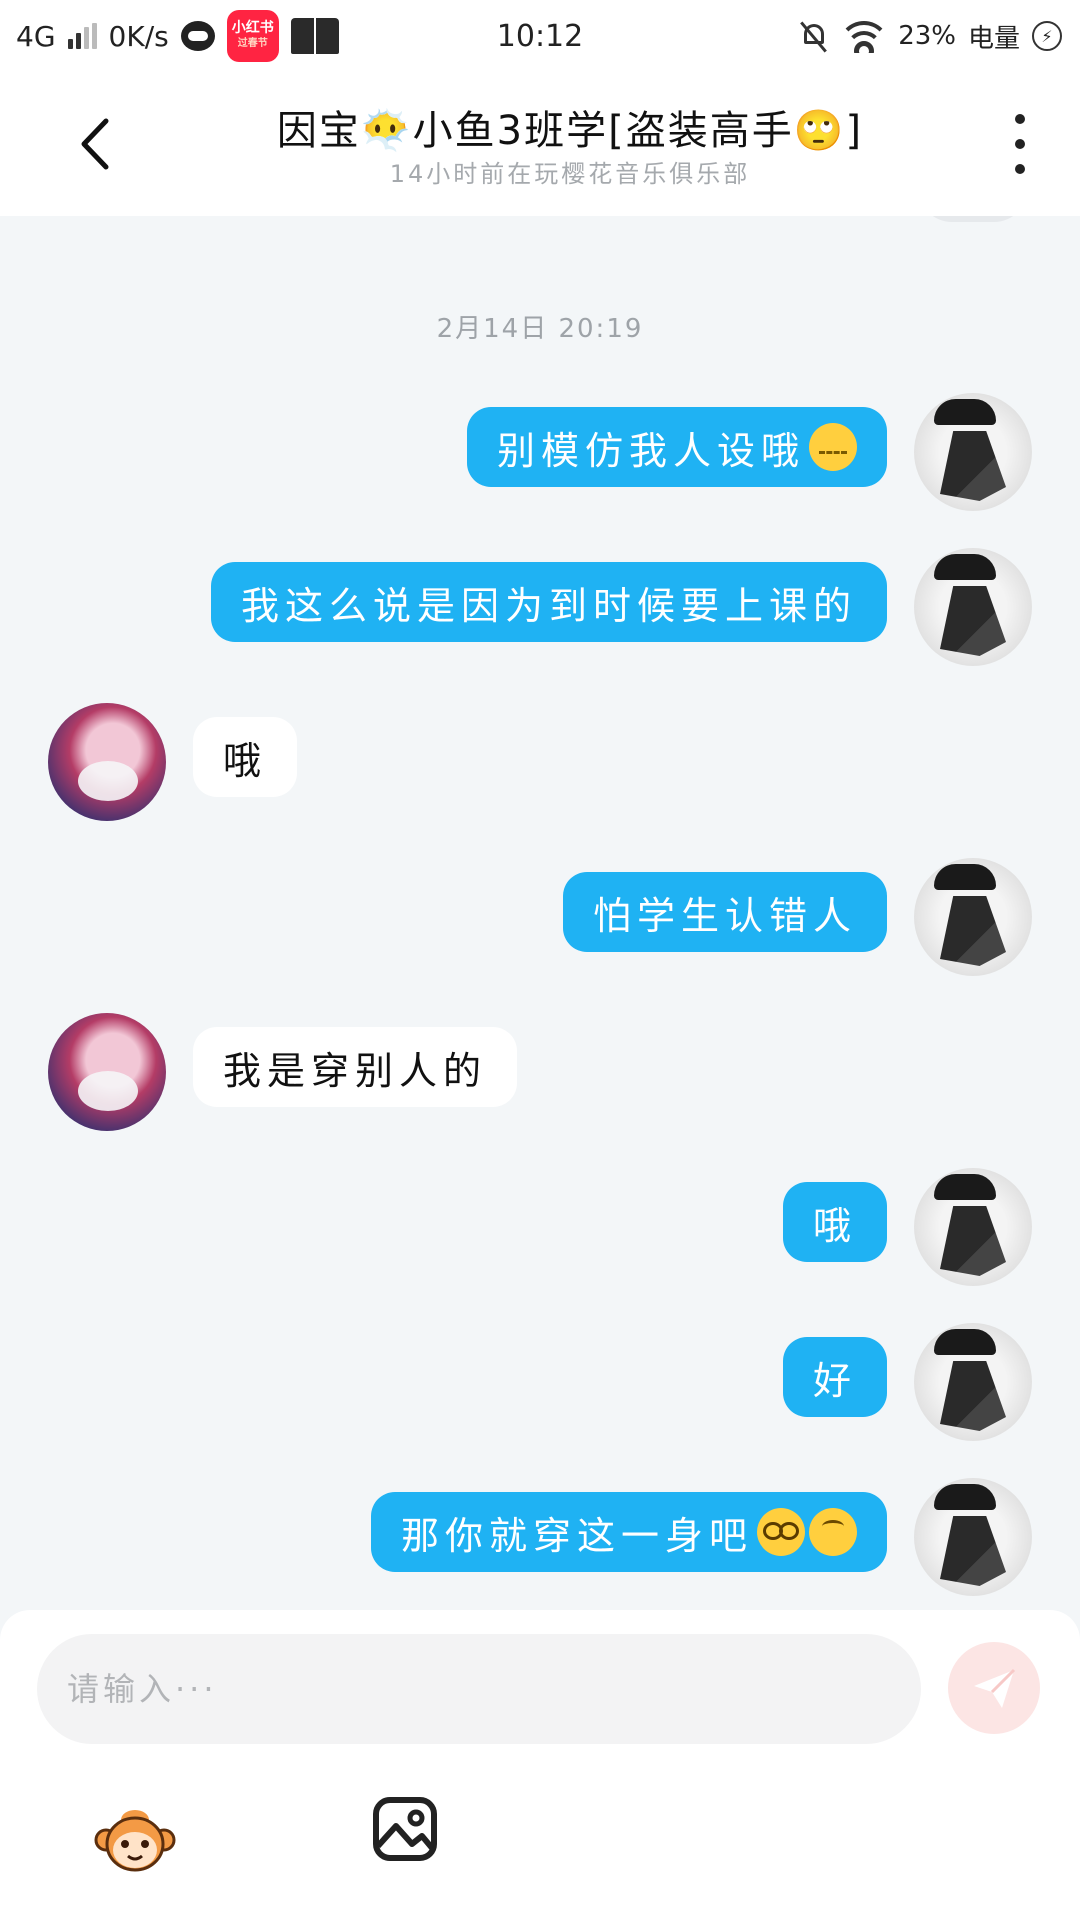  I want to click on contact-status: 14小时前在玩樱花音乐俱乐部, so click(570, 174).